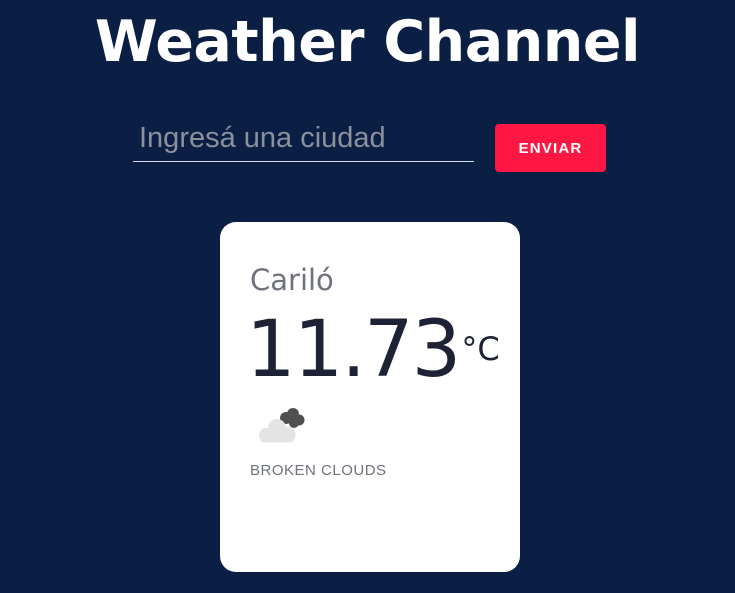 The width and height of the screenshot is (735, 593). Describe the element at coordinates (353, 350) in the screenshot. I see `temperature-value: 11.73` at that location.